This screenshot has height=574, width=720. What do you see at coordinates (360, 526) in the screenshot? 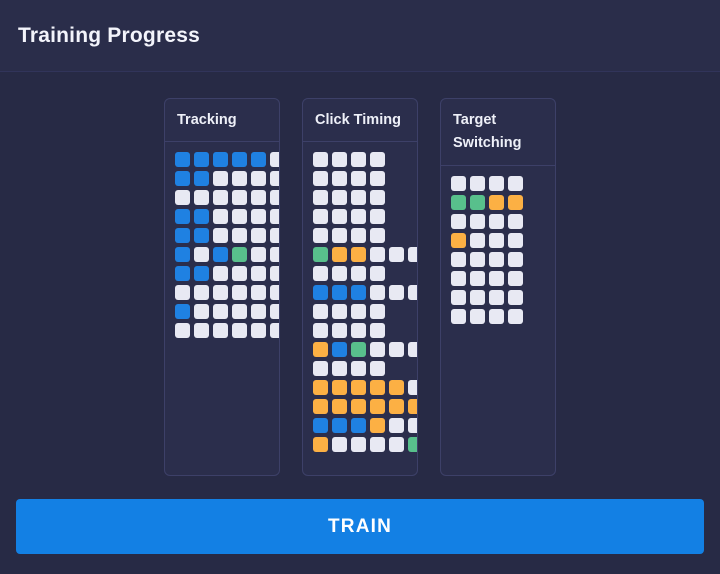
I see `train-button: TRAIN` at bounding box center [360, 526].